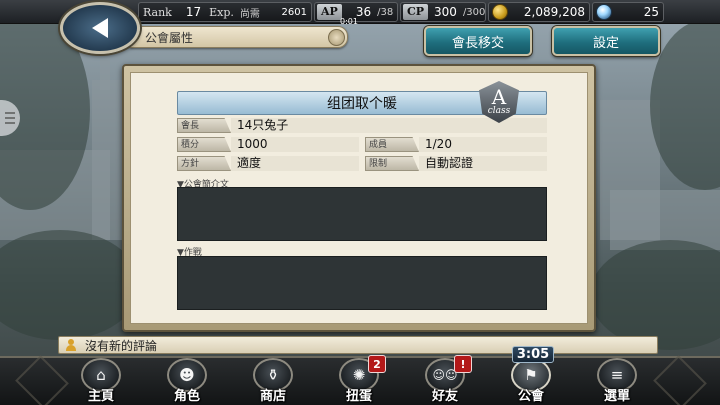  What do you see at coordinates (204, 125) in the screenshot?
I see `leader-label: 會長` at bounding box center [204, 125].